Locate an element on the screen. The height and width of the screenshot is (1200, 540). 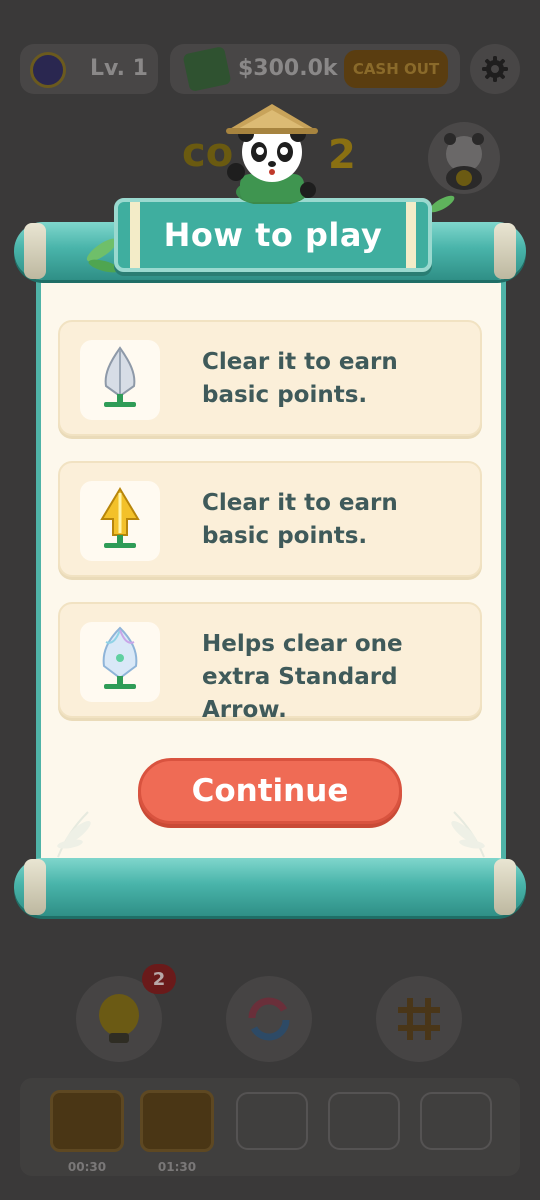
chest-timer: 01:30 is located at coordinates (177, 1167).